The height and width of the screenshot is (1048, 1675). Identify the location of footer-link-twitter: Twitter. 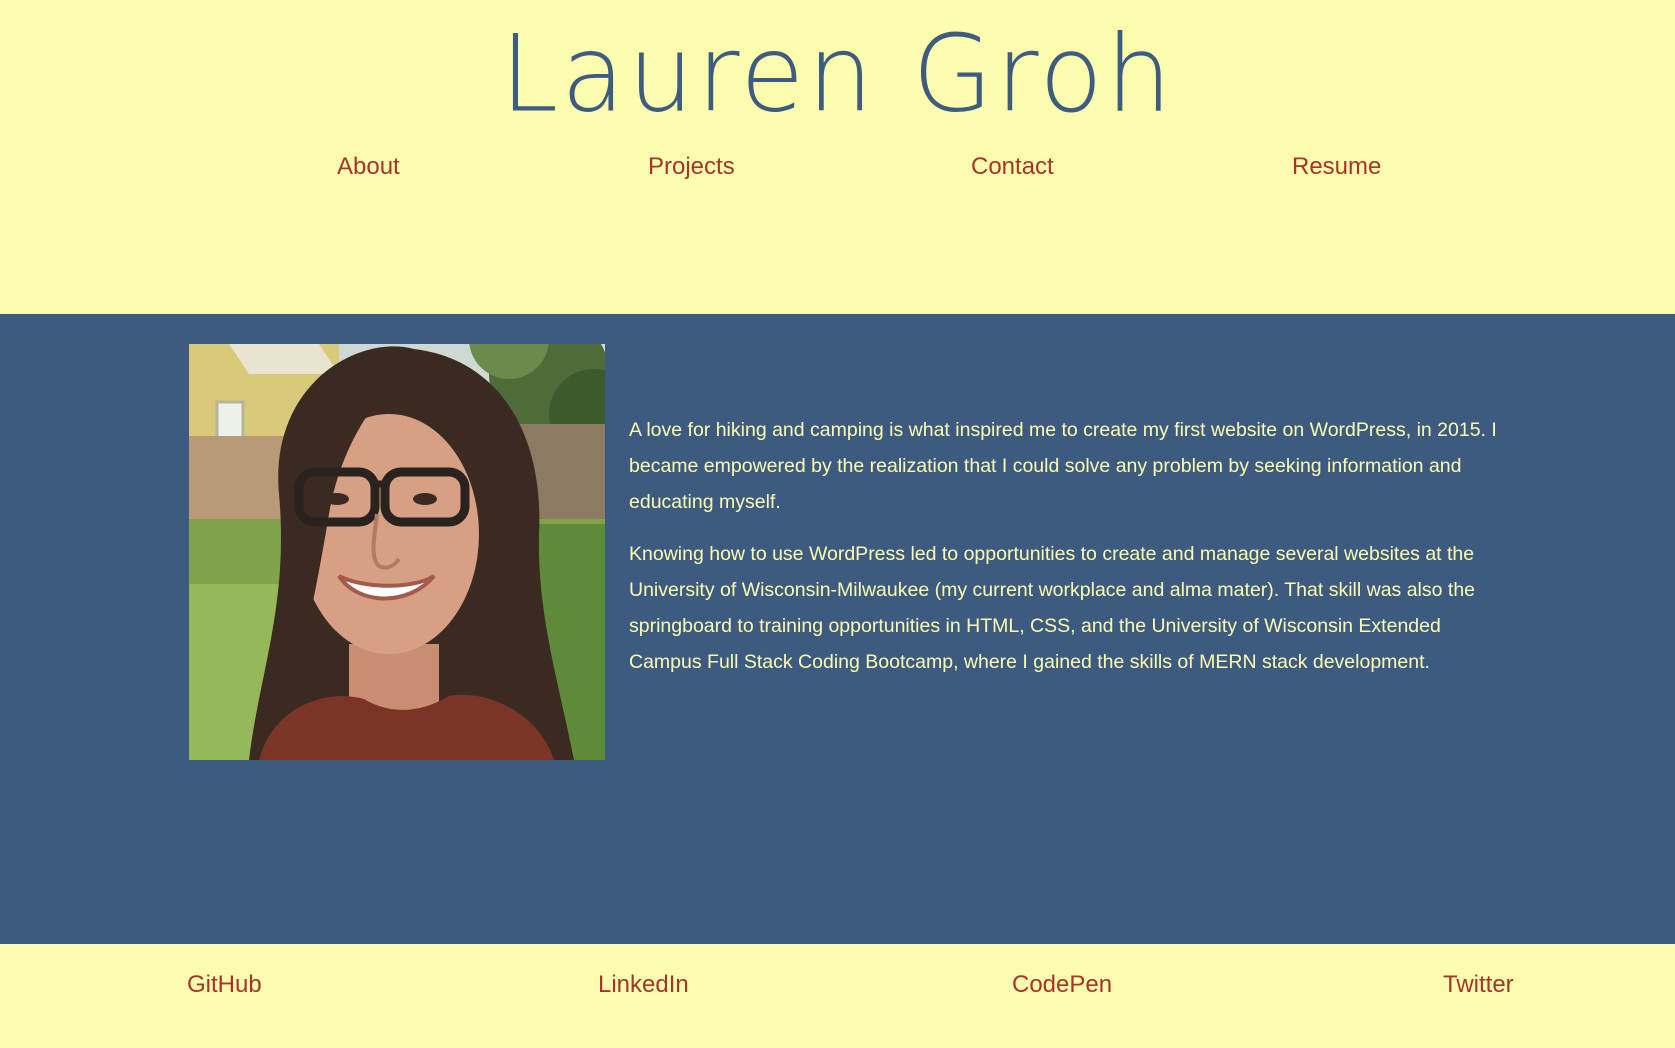
(1478, 985).